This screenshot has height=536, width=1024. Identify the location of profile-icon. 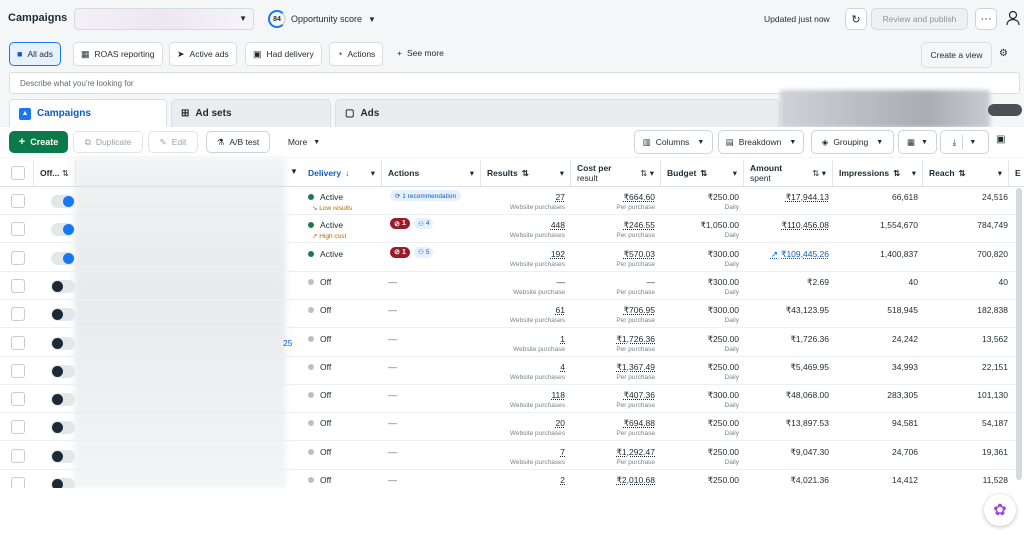
(1013, 19).